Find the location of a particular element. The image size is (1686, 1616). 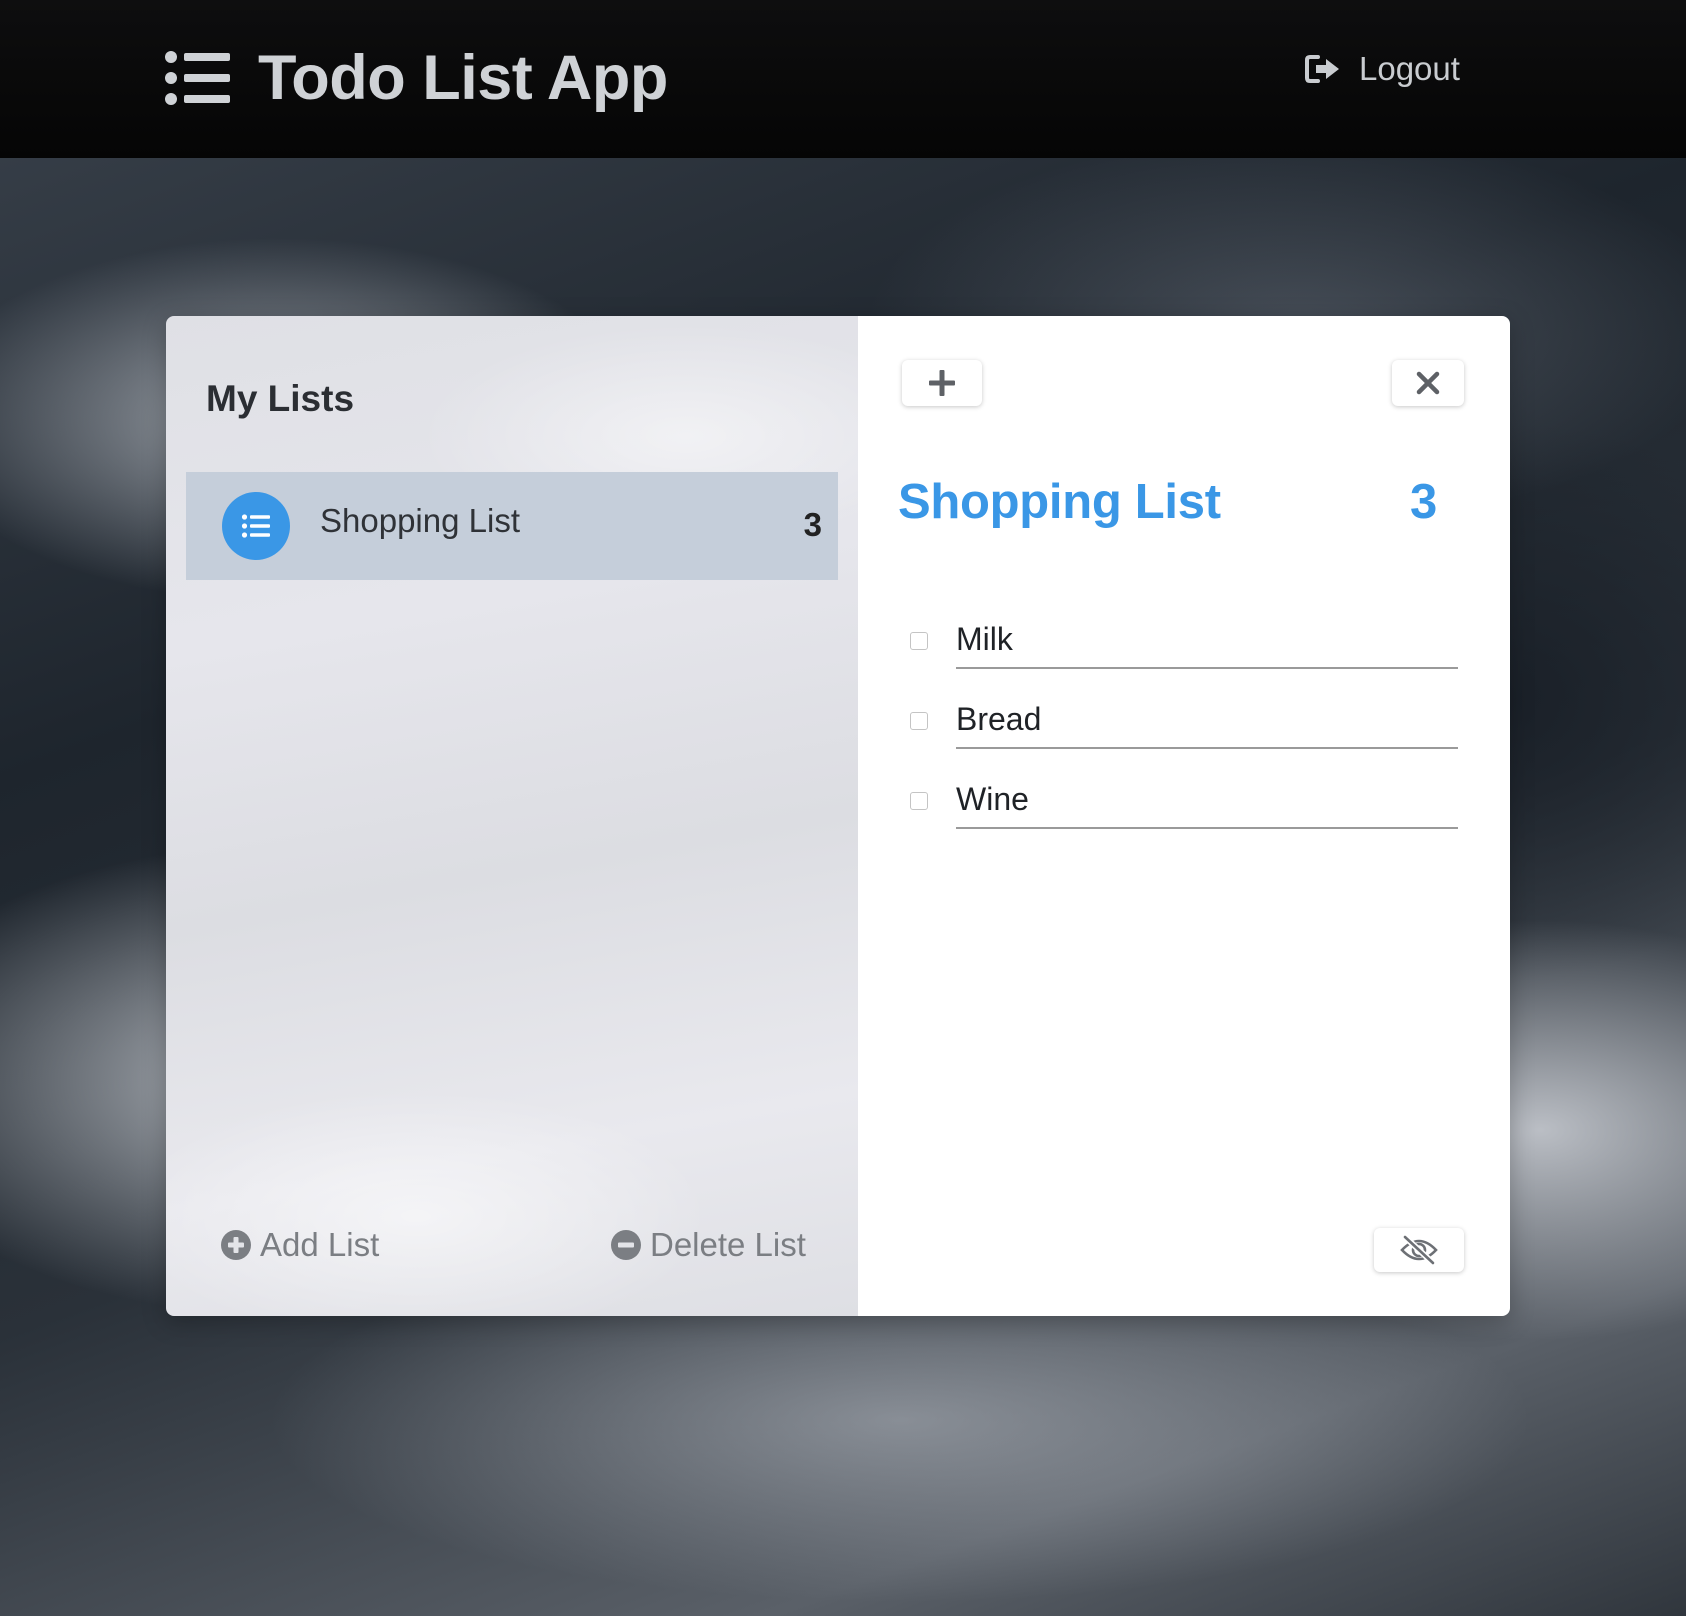

task-text-field: Bread is located at coordinates (1207, 724).